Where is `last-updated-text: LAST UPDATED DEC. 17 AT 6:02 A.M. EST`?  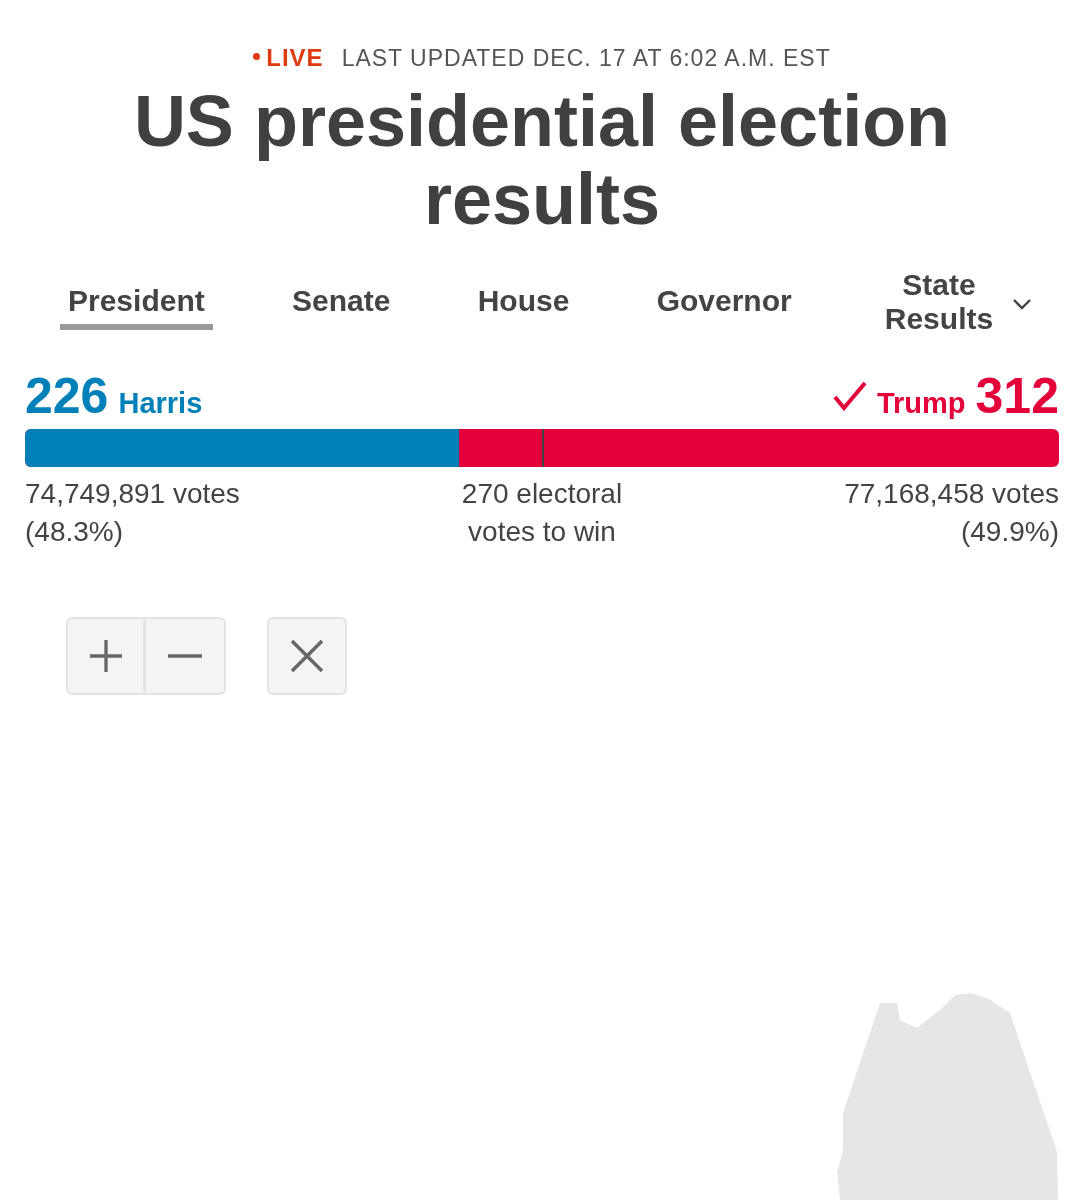
last-updated-text: LAST UPDATED DEC. 17 AT 6:02 A.M. EST is located at coordinates (586, 58).